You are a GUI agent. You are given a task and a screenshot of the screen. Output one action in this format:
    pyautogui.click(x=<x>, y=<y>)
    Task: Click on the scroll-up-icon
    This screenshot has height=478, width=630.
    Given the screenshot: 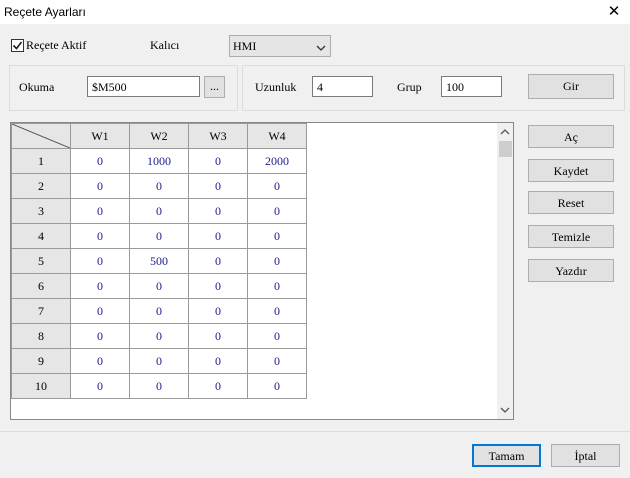 What is the action you would take?
    pyautogui.click(x=505, y=132)
    